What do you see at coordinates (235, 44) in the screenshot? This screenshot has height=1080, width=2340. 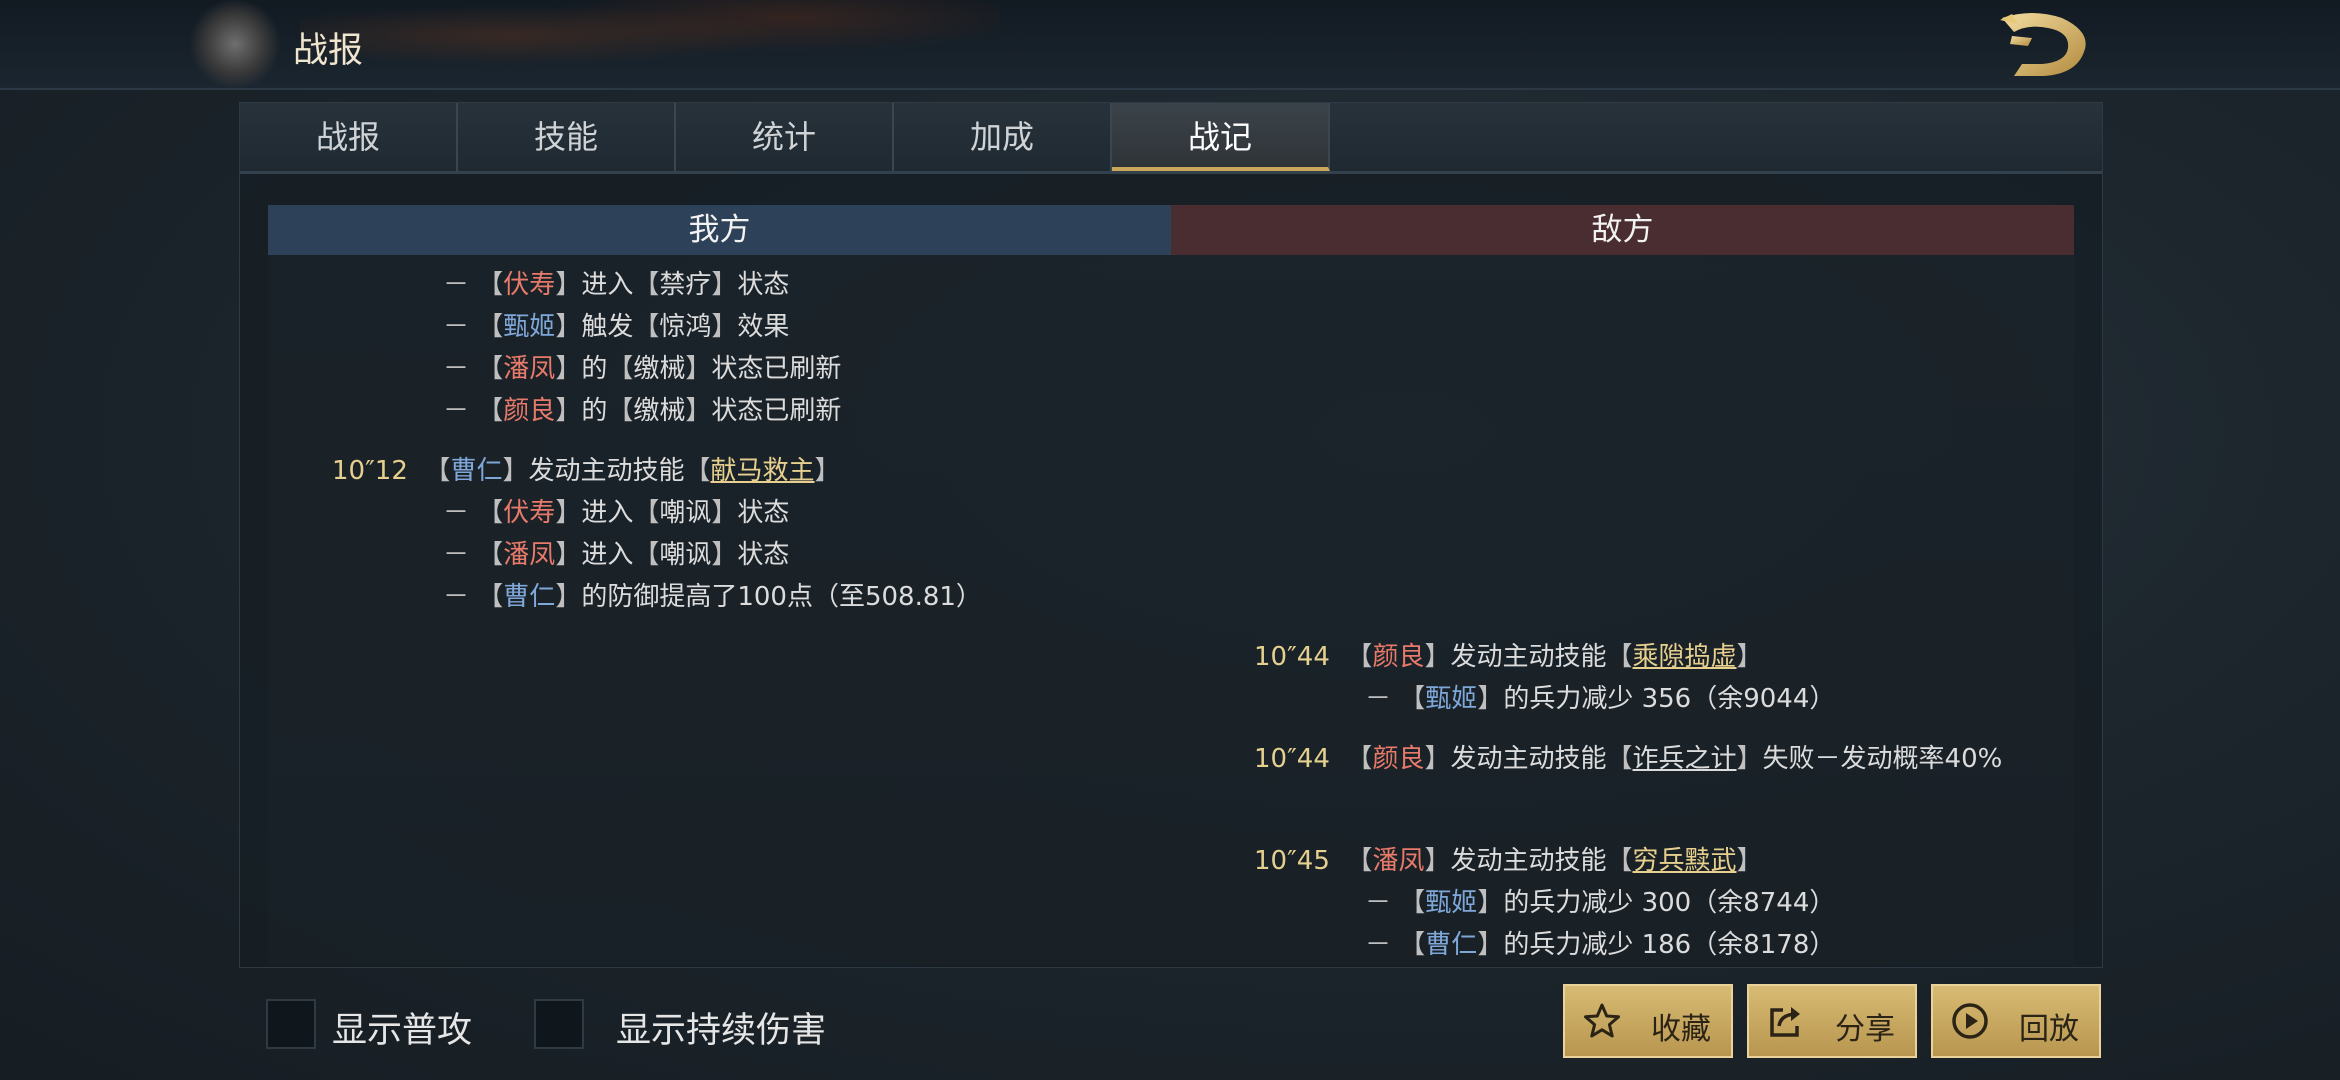 I see `emblem-icon` at bounding box center [235, 44].